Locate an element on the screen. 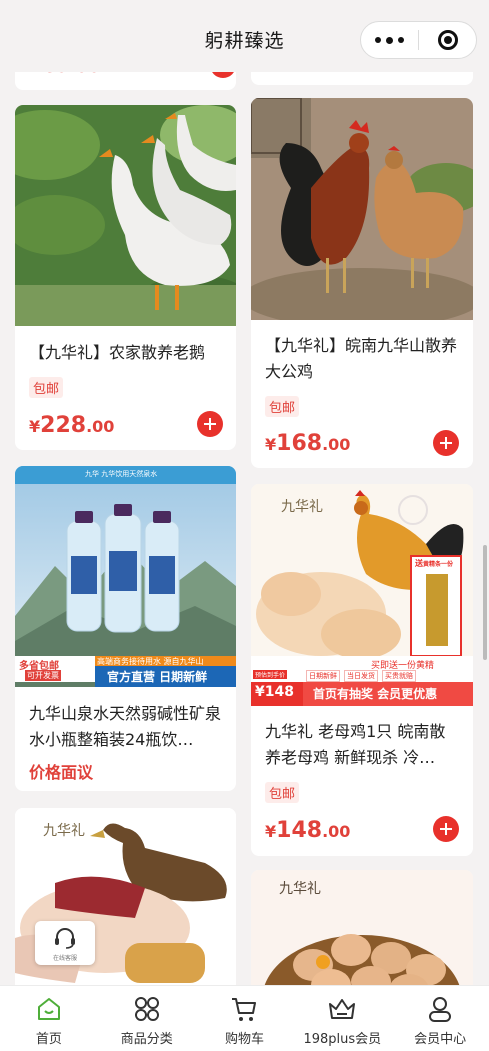 The width and height of the screenshot is (489, 1051). product-image-roosters is located at coordinates (362, 209).